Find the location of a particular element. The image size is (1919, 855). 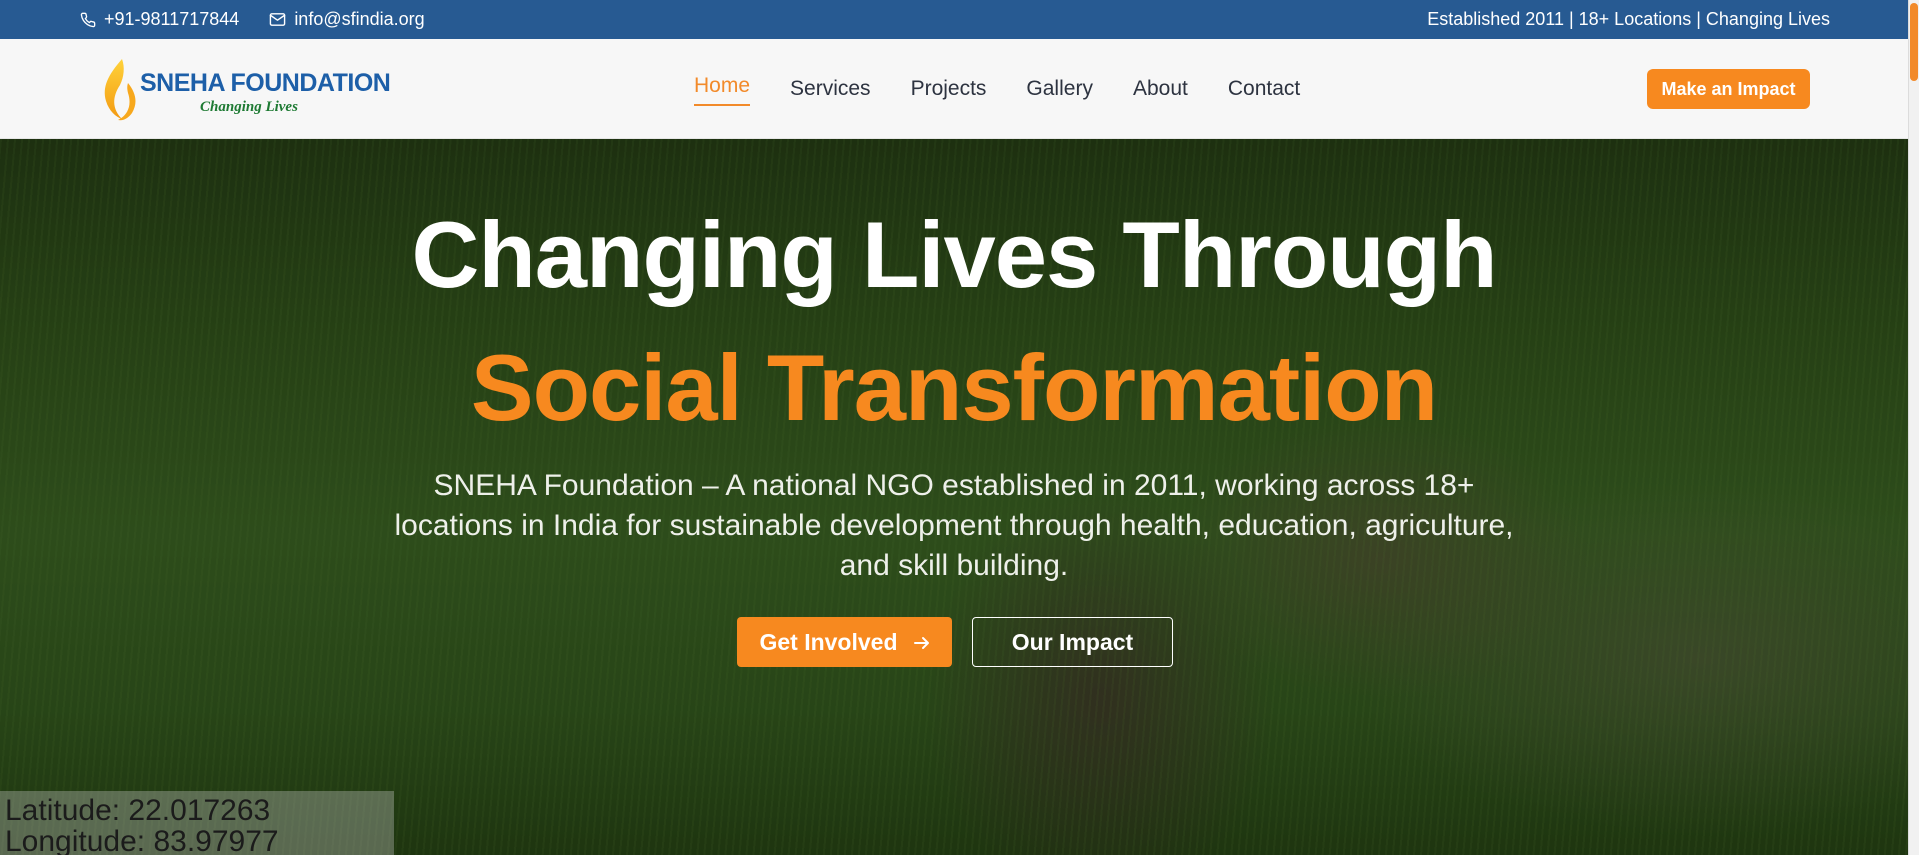

longitude-text: Longitude: 83.97977 is located at coordinates (142, 840).